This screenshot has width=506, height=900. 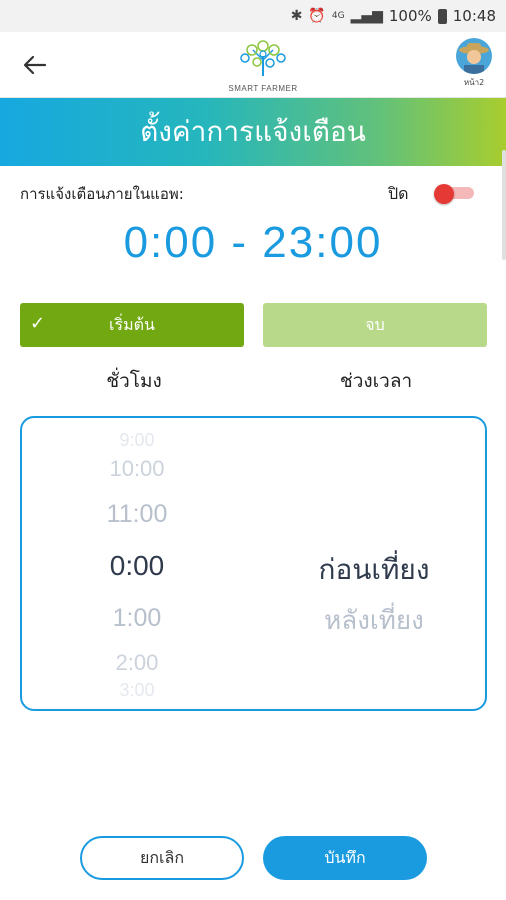 What do you see at coordinates (317, 16) in the screenshot?
I see `alarm-icon: ⏰` at bounding box center [317, 16].